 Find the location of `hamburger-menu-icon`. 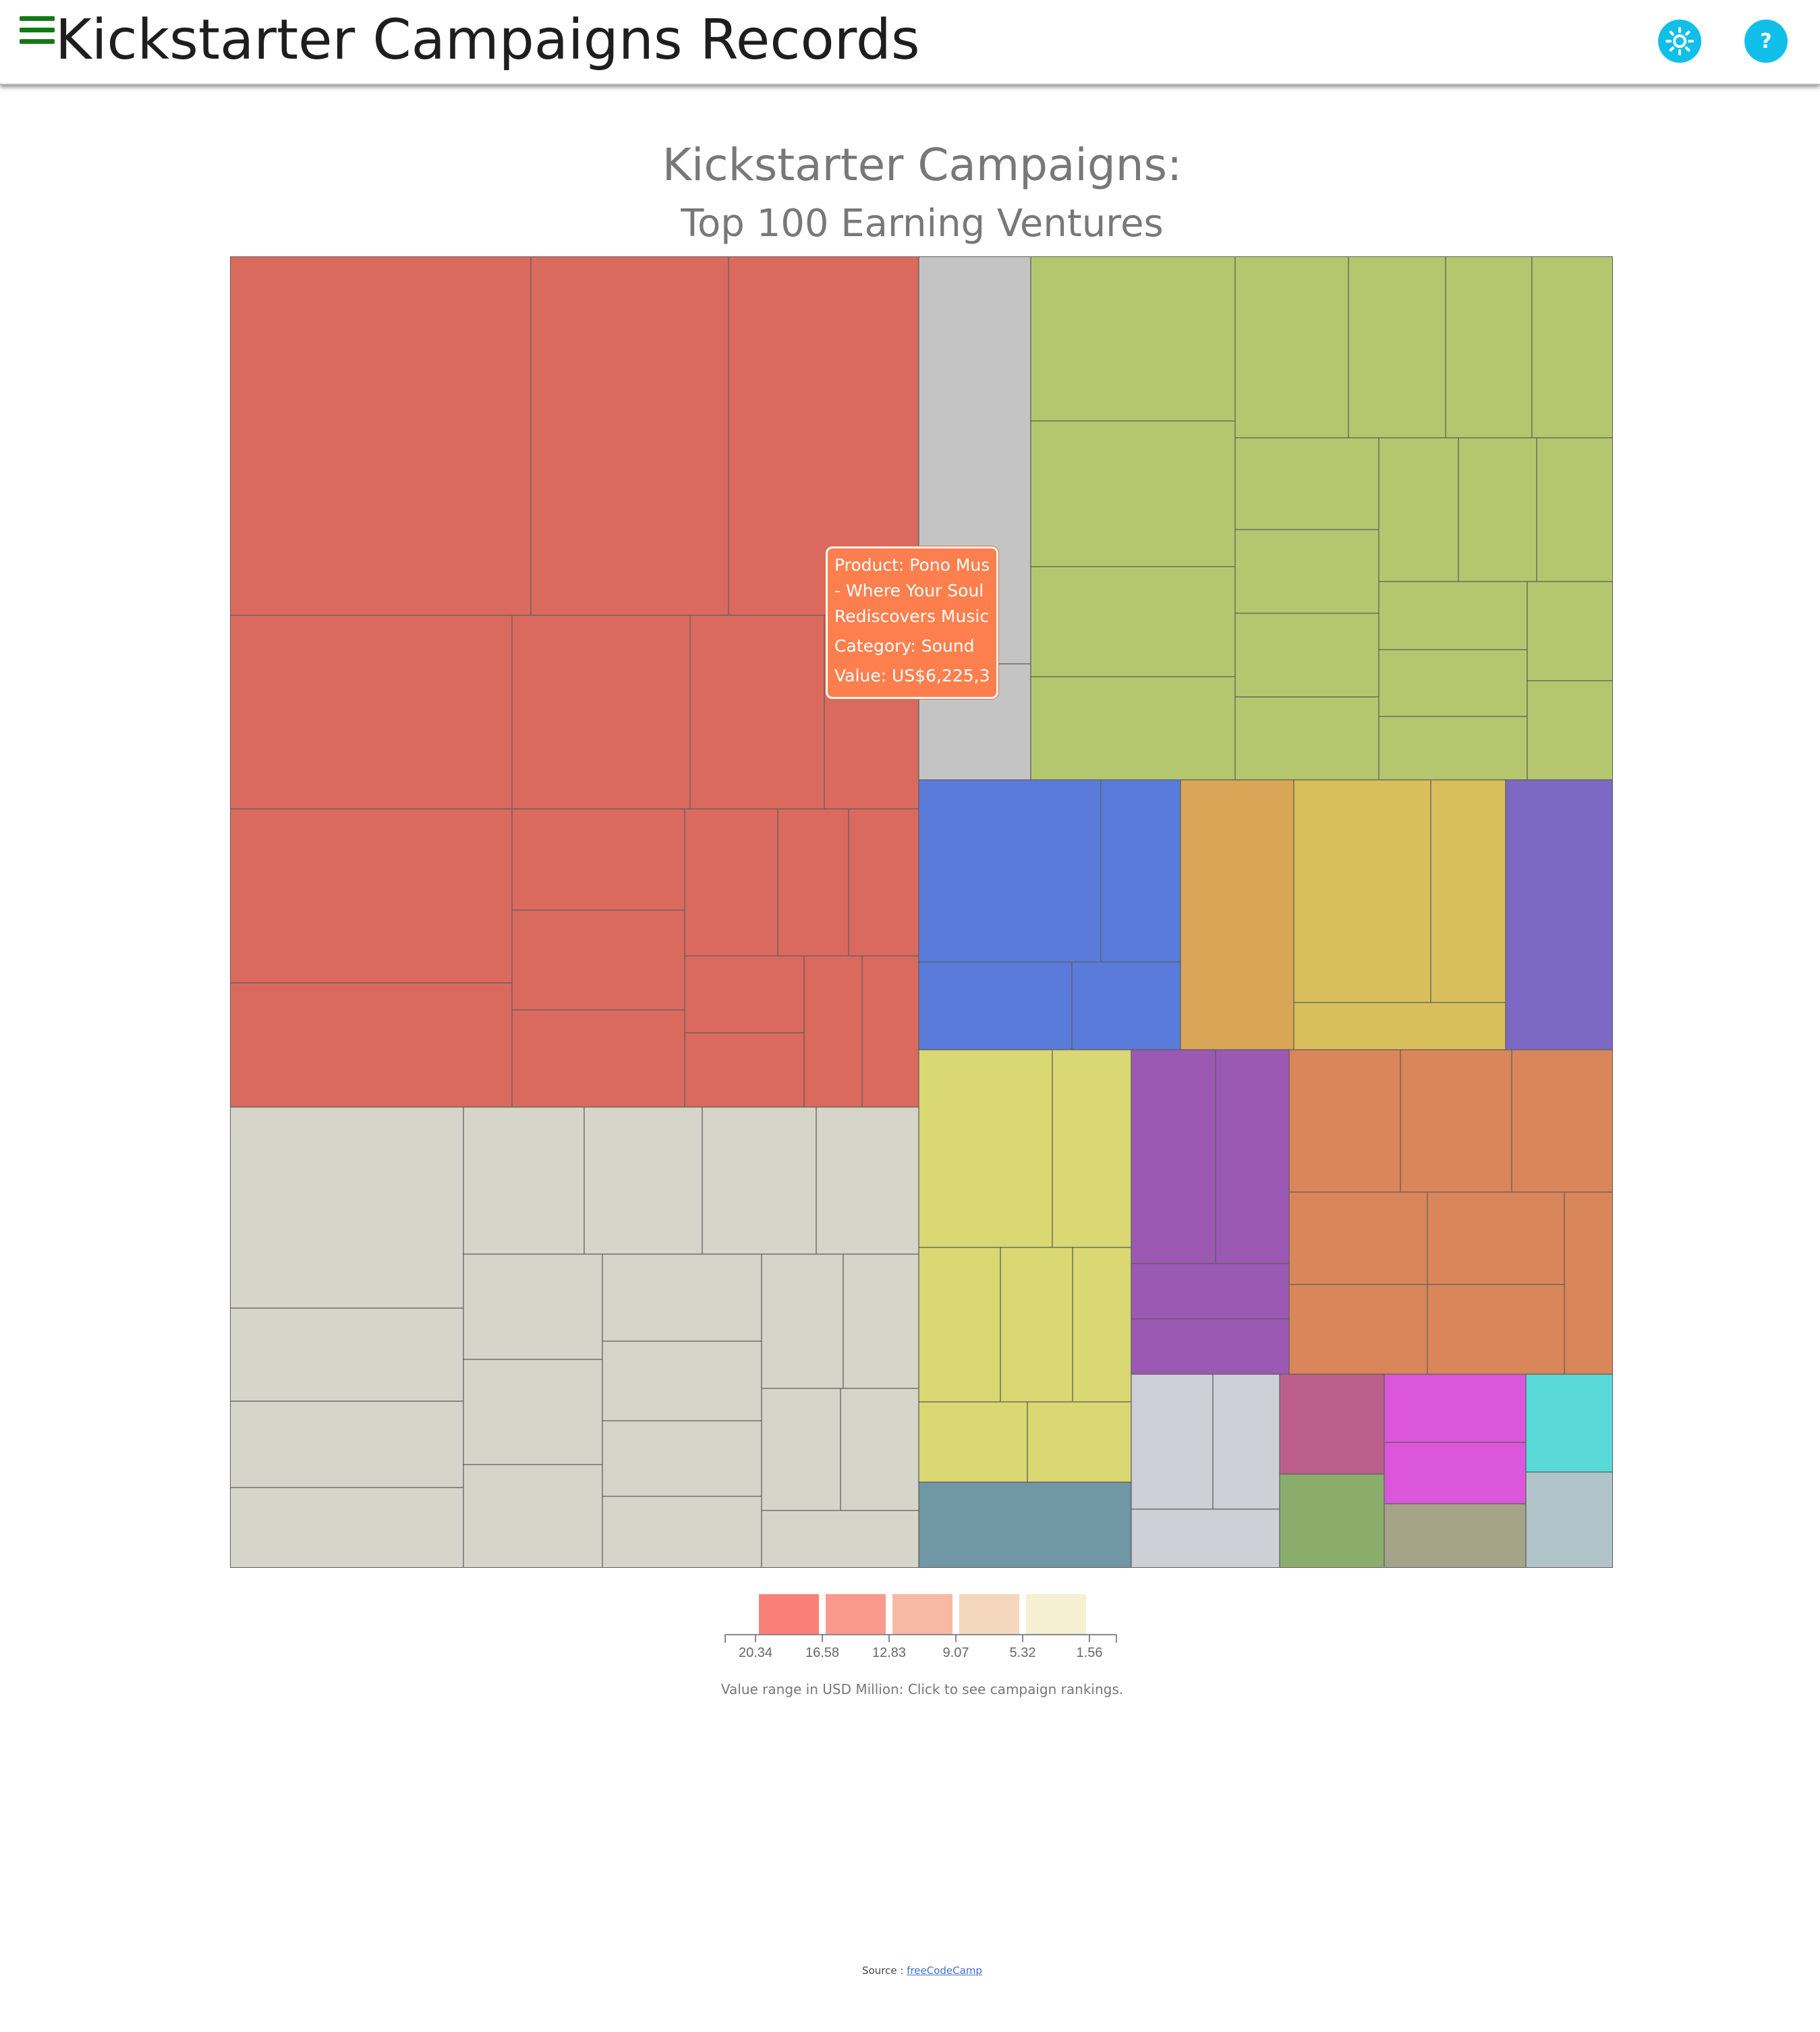

hamburger-menu-icon is located at coordinates (37, 30).